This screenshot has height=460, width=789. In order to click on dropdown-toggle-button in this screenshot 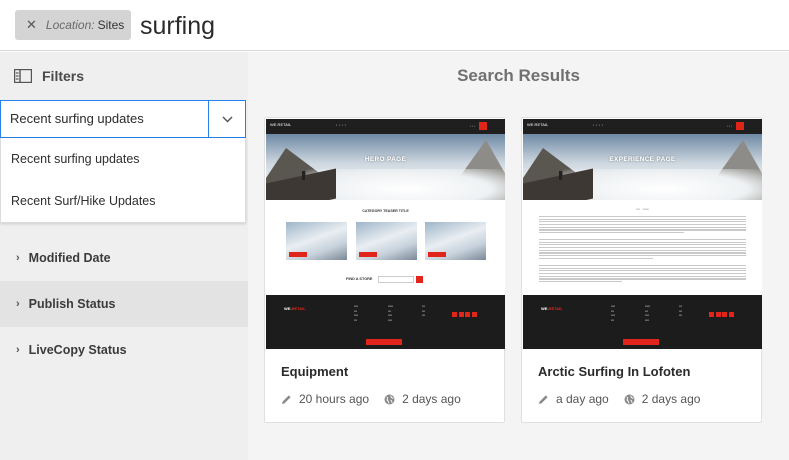, I will do `click(227, 119)`.